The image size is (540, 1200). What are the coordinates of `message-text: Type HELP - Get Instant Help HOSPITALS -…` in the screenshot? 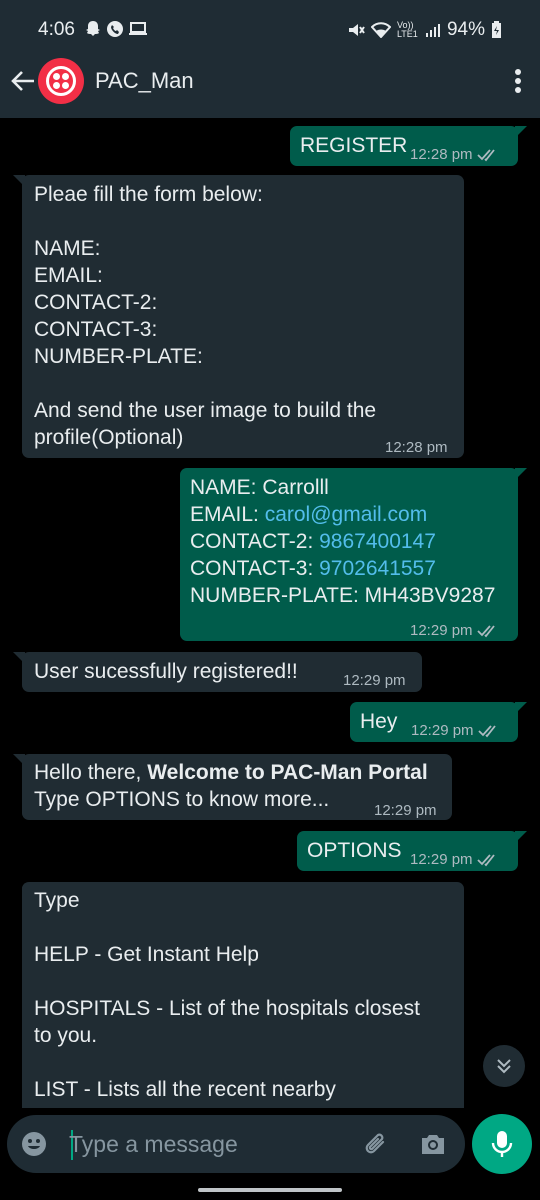 It's located at (227, 995).